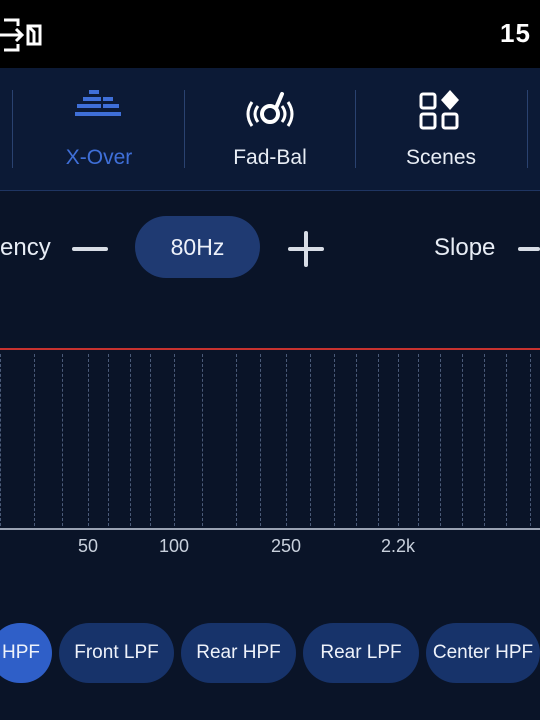  Describe the element at coordinates (98, 103) in the screenshot. I see `equalizer-bars-icon` at that location.